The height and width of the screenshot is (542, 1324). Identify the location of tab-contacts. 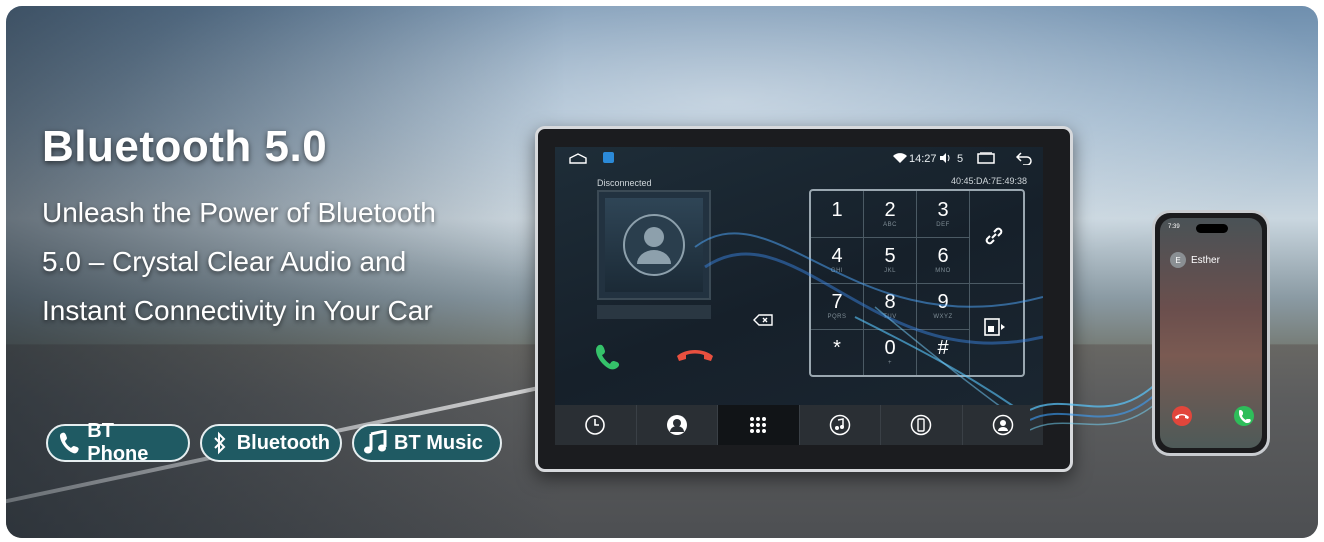
(677, 425).